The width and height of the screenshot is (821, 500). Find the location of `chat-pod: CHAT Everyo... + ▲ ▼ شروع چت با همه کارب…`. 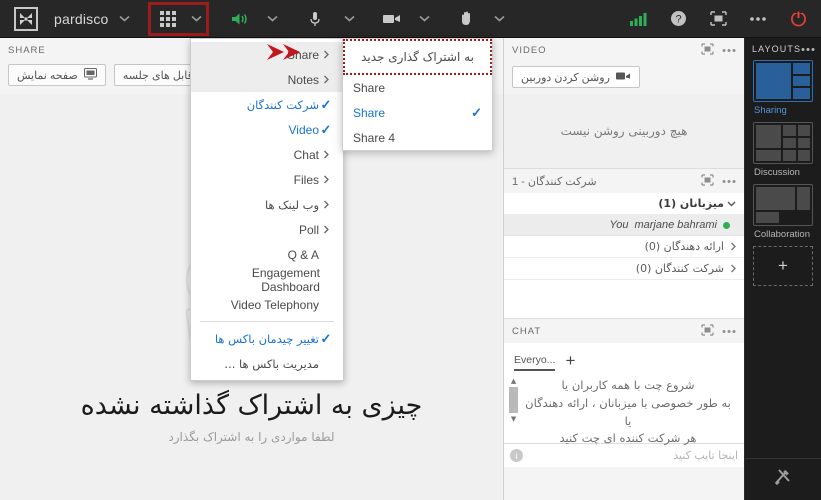

chat-pod: CHAT Everyo... + ▲ ▼ شروع چت با همه کارب… is located at coordinates (624, 393).